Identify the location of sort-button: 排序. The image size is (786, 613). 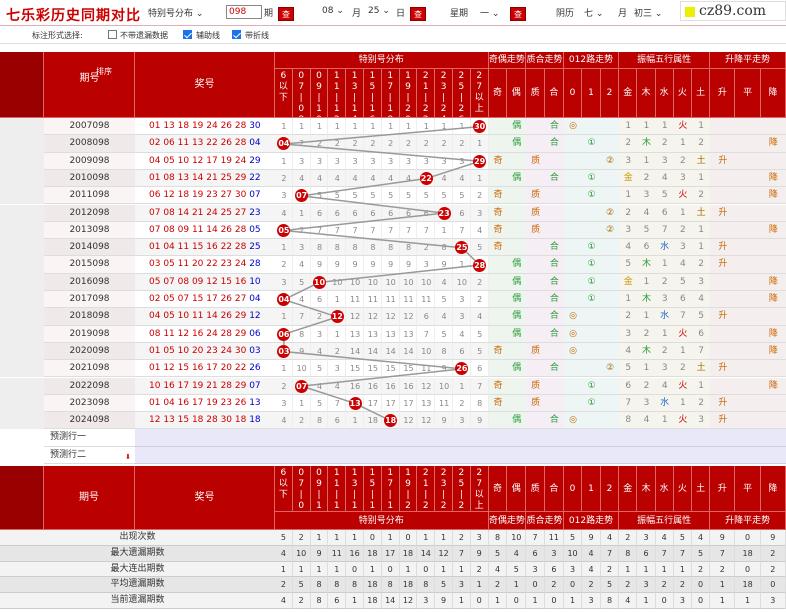
(104, 72).